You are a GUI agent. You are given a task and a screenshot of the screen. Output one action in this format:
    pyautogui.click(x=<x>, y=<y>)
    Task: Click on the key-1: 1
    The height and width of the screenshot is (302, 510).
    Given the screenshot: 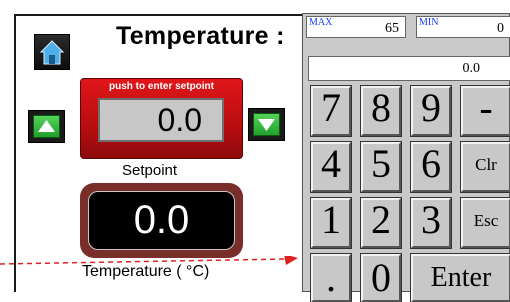 What is the action you would take?
    pyautogui.click(x=331, y=223)
    